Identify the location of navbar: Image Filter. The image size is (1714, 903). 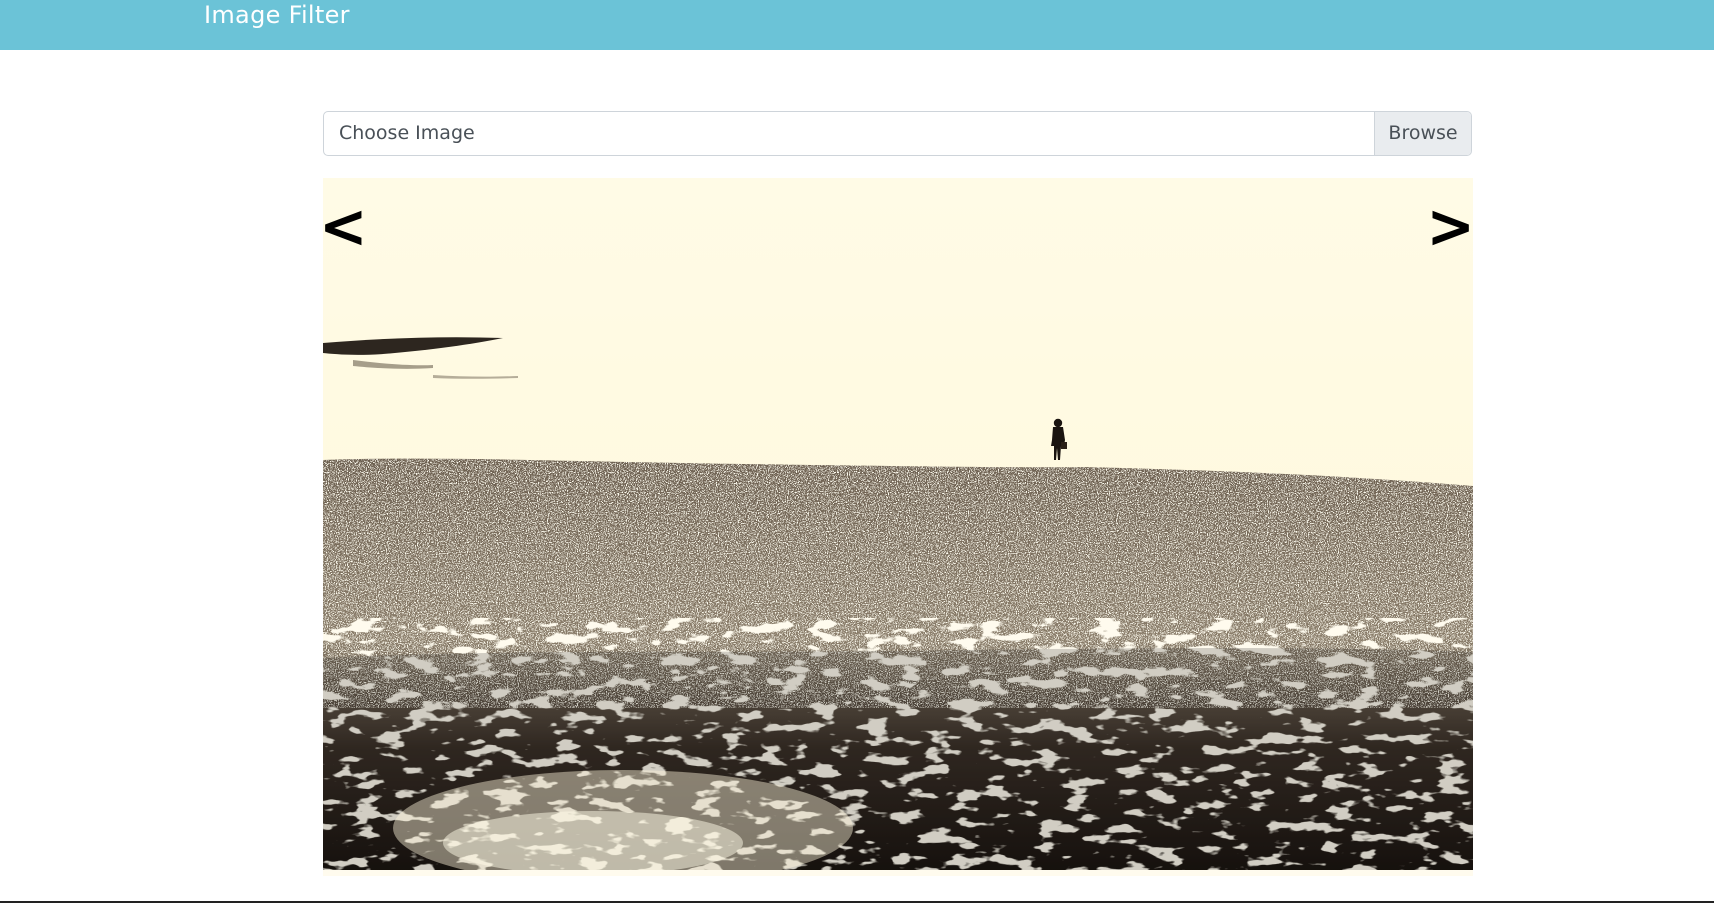
(857, 25).